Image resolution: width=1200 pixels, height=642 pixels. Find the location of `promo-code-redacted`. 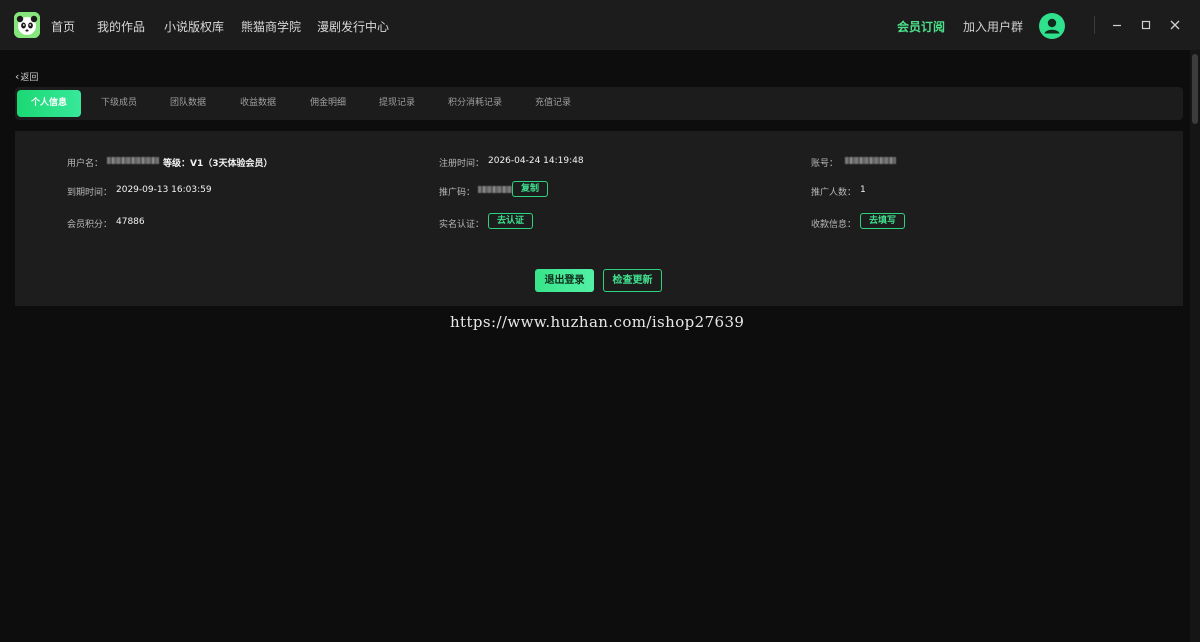

promo-code-redacted is located at coordinates (495, 189).